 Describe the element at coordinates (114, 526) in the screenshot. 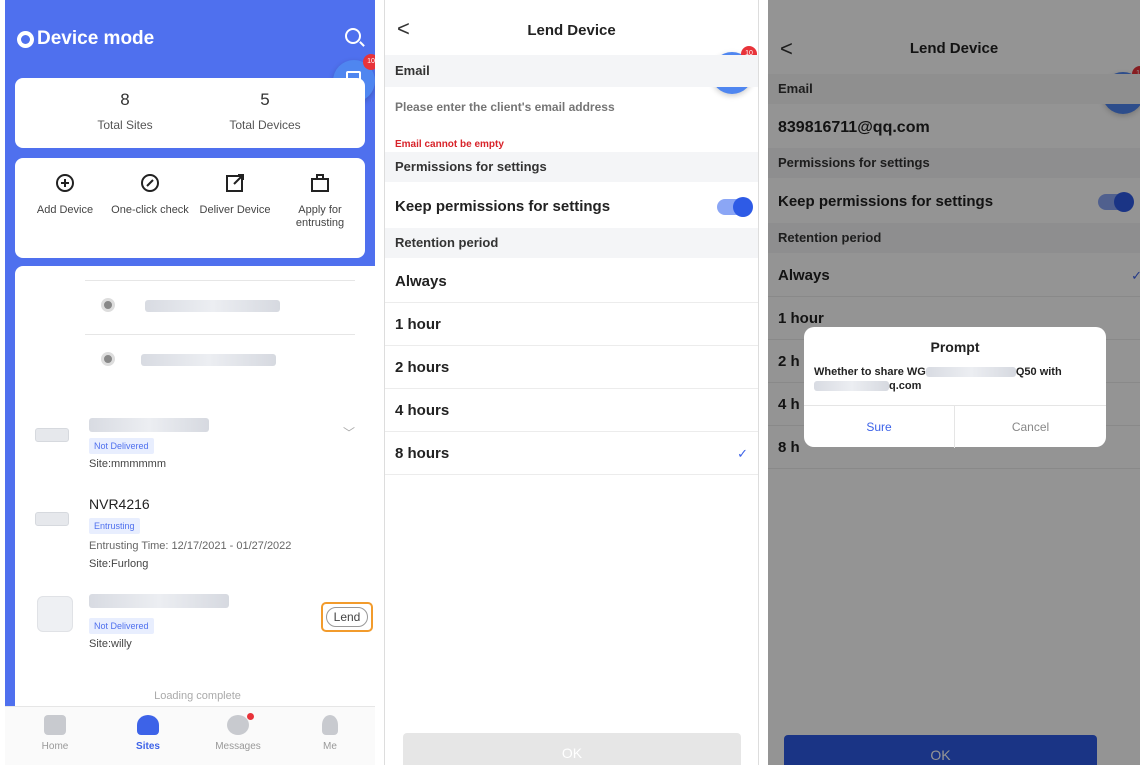

I see `status-badge: Entrusting` at that location.